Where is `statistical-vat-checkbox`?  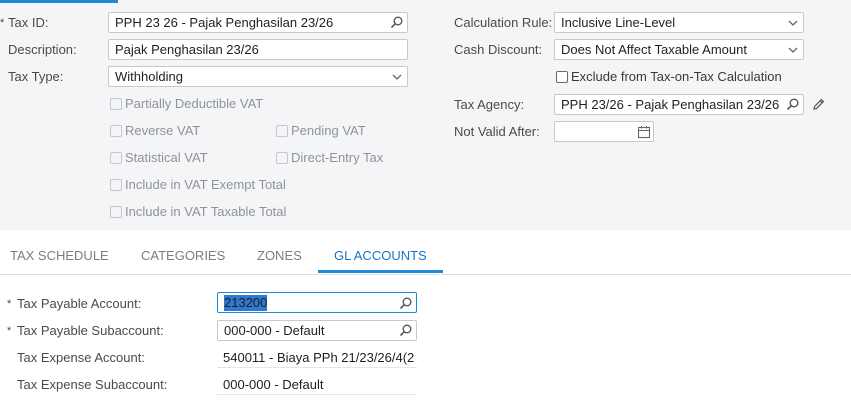 statistical-vat-checkbox is located at coordinates (116, 158).